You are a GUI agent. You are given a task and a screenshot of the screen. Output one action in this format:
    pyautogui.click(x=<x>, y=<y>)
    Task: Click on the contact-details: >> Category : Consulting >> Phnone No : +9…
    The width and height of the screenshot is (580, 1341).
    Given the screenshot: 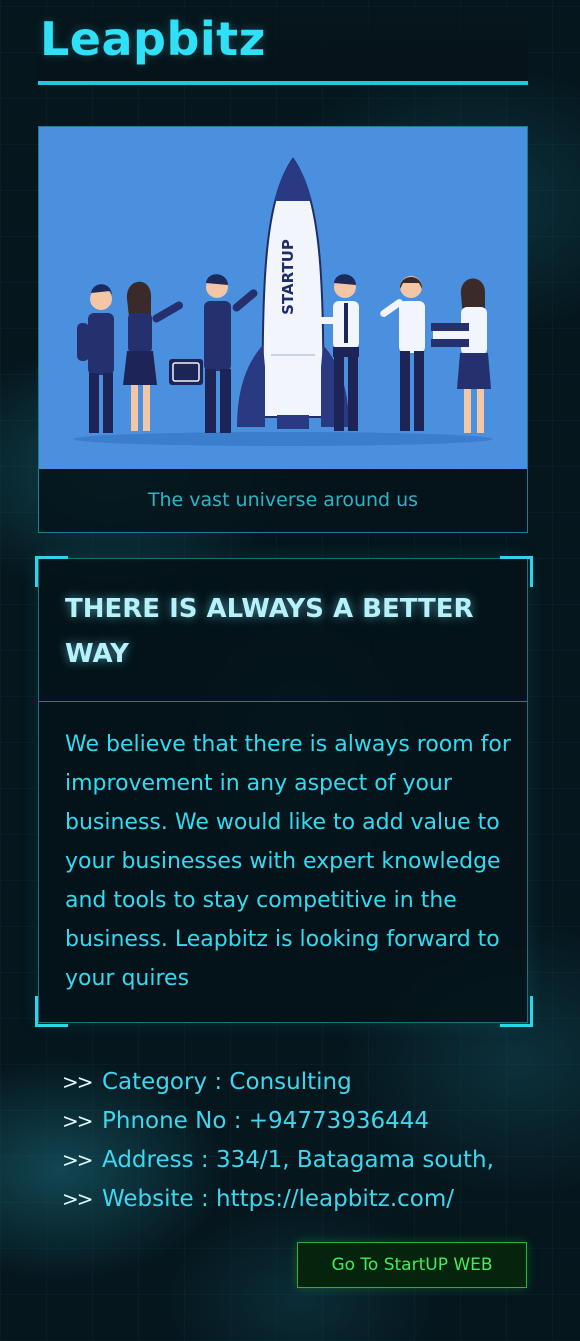 What is the action you would take?
    pyautogui.click(x=302, y=1141)
    